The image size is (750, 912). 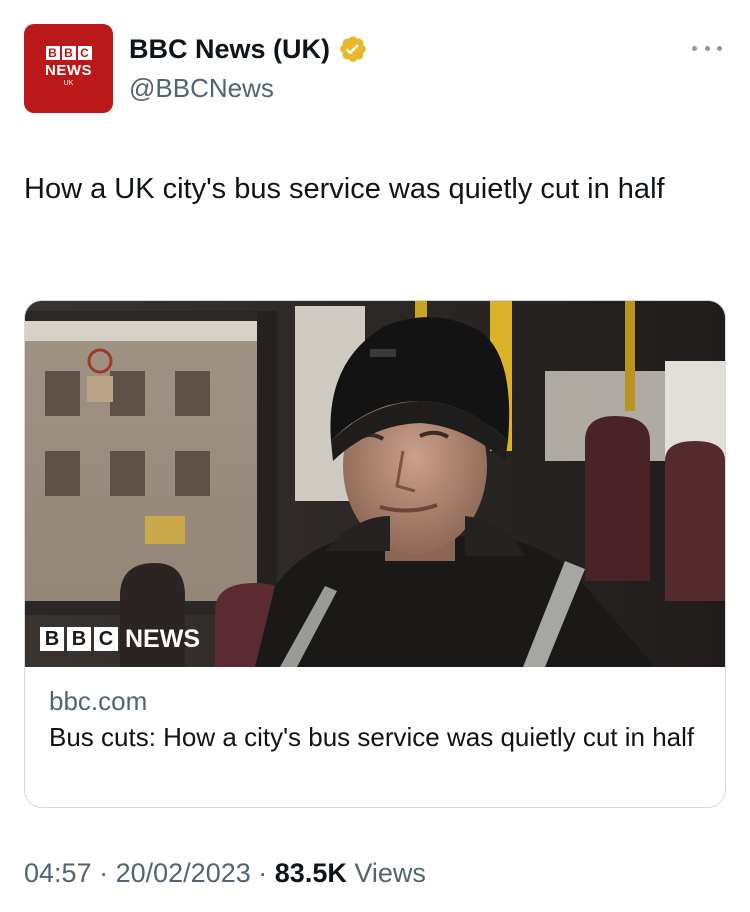 What do you see at coordinates (84, 53) in the screenshot?
I see `bbc-block-3: C` at bounding box center [84, 53].